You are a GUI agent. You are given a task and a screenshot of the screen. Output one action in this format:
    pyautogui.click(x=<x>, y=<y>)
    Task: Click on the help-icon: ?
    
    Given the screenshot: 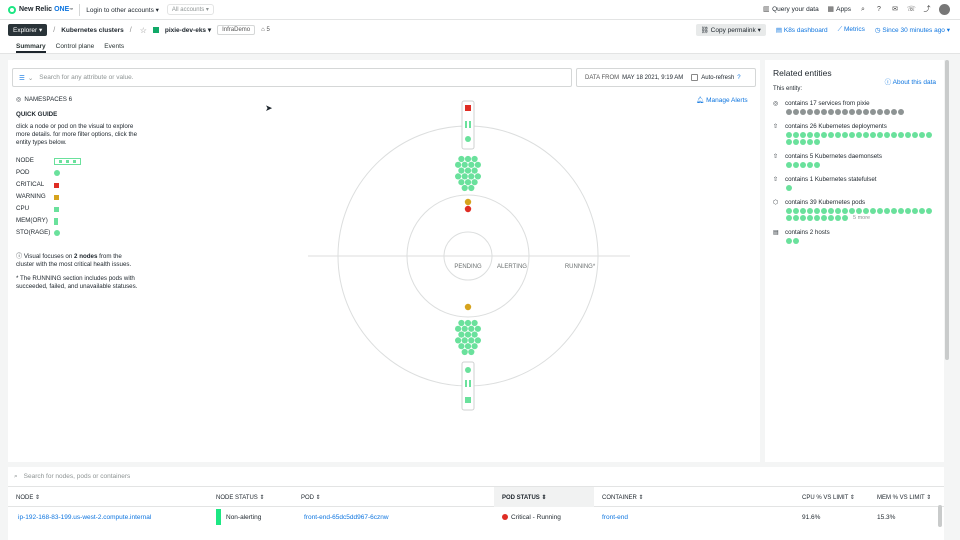 What is the action you would take?
    pyautogui.click(x=879, y=10)
    